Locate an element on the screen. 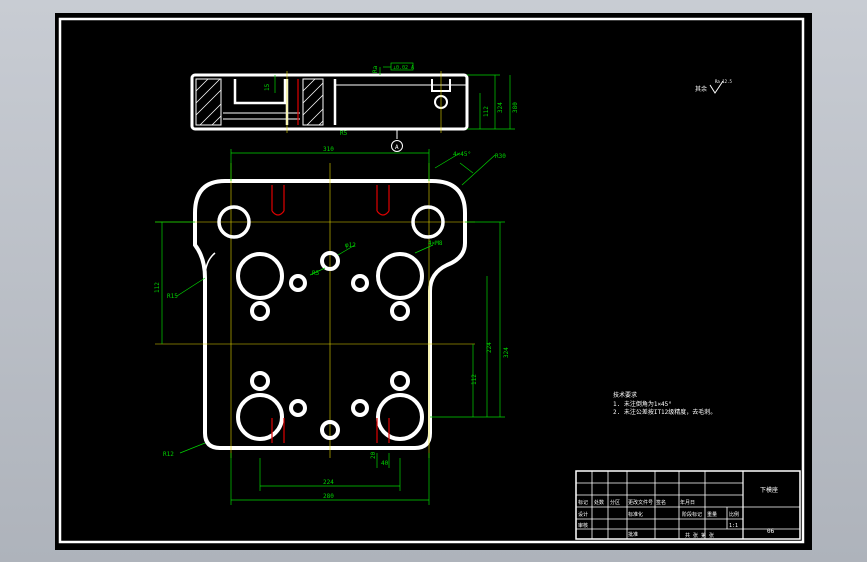  tb-drawing-no: 06 is located at coordinates (771, 531).